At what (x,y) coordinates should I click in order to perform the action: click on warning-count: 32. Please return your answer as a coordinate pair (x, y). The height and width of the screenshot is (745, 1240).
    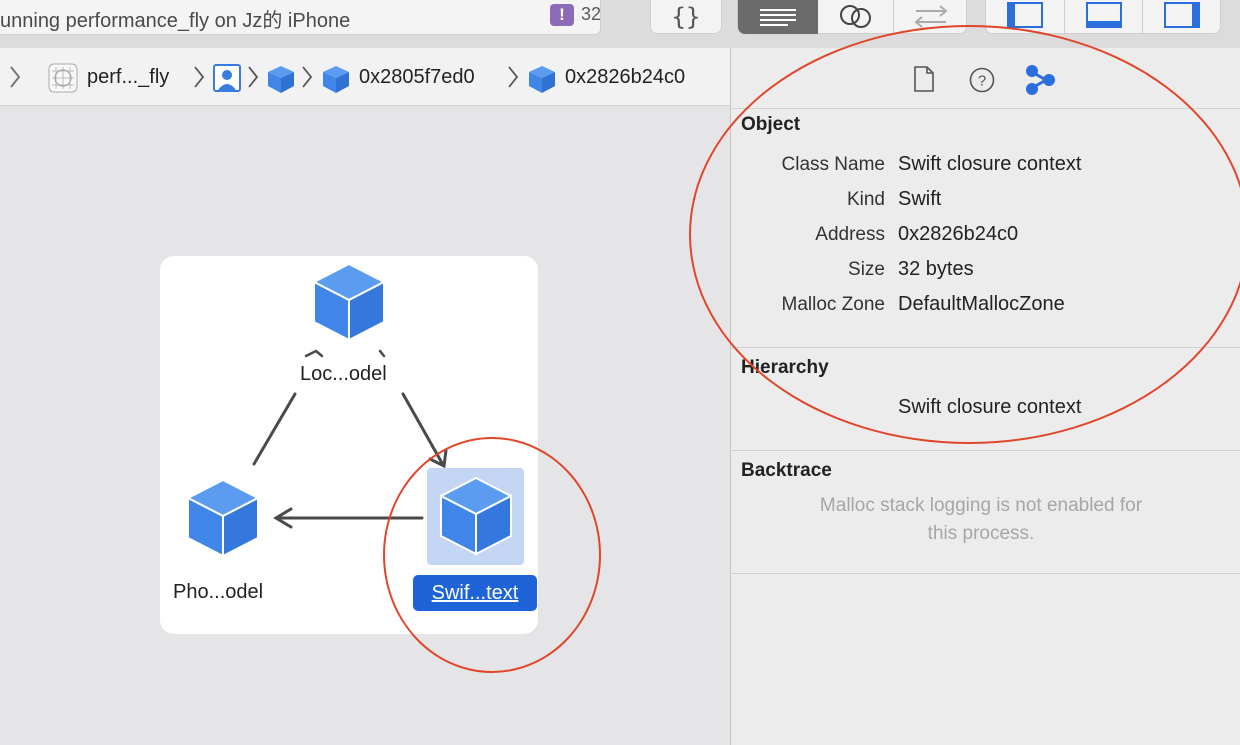
    Looking at the image, I should click on (591, 14).